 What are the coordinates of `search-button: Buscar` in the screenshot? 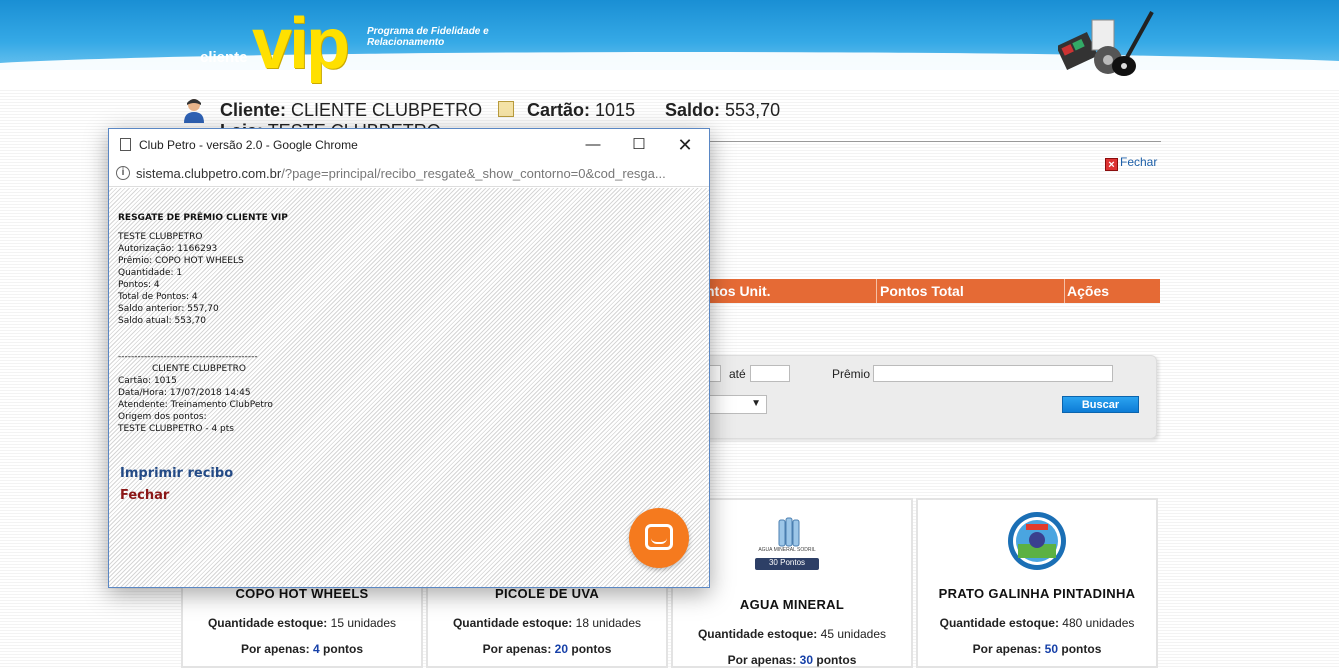 It's located at (1100, 404).